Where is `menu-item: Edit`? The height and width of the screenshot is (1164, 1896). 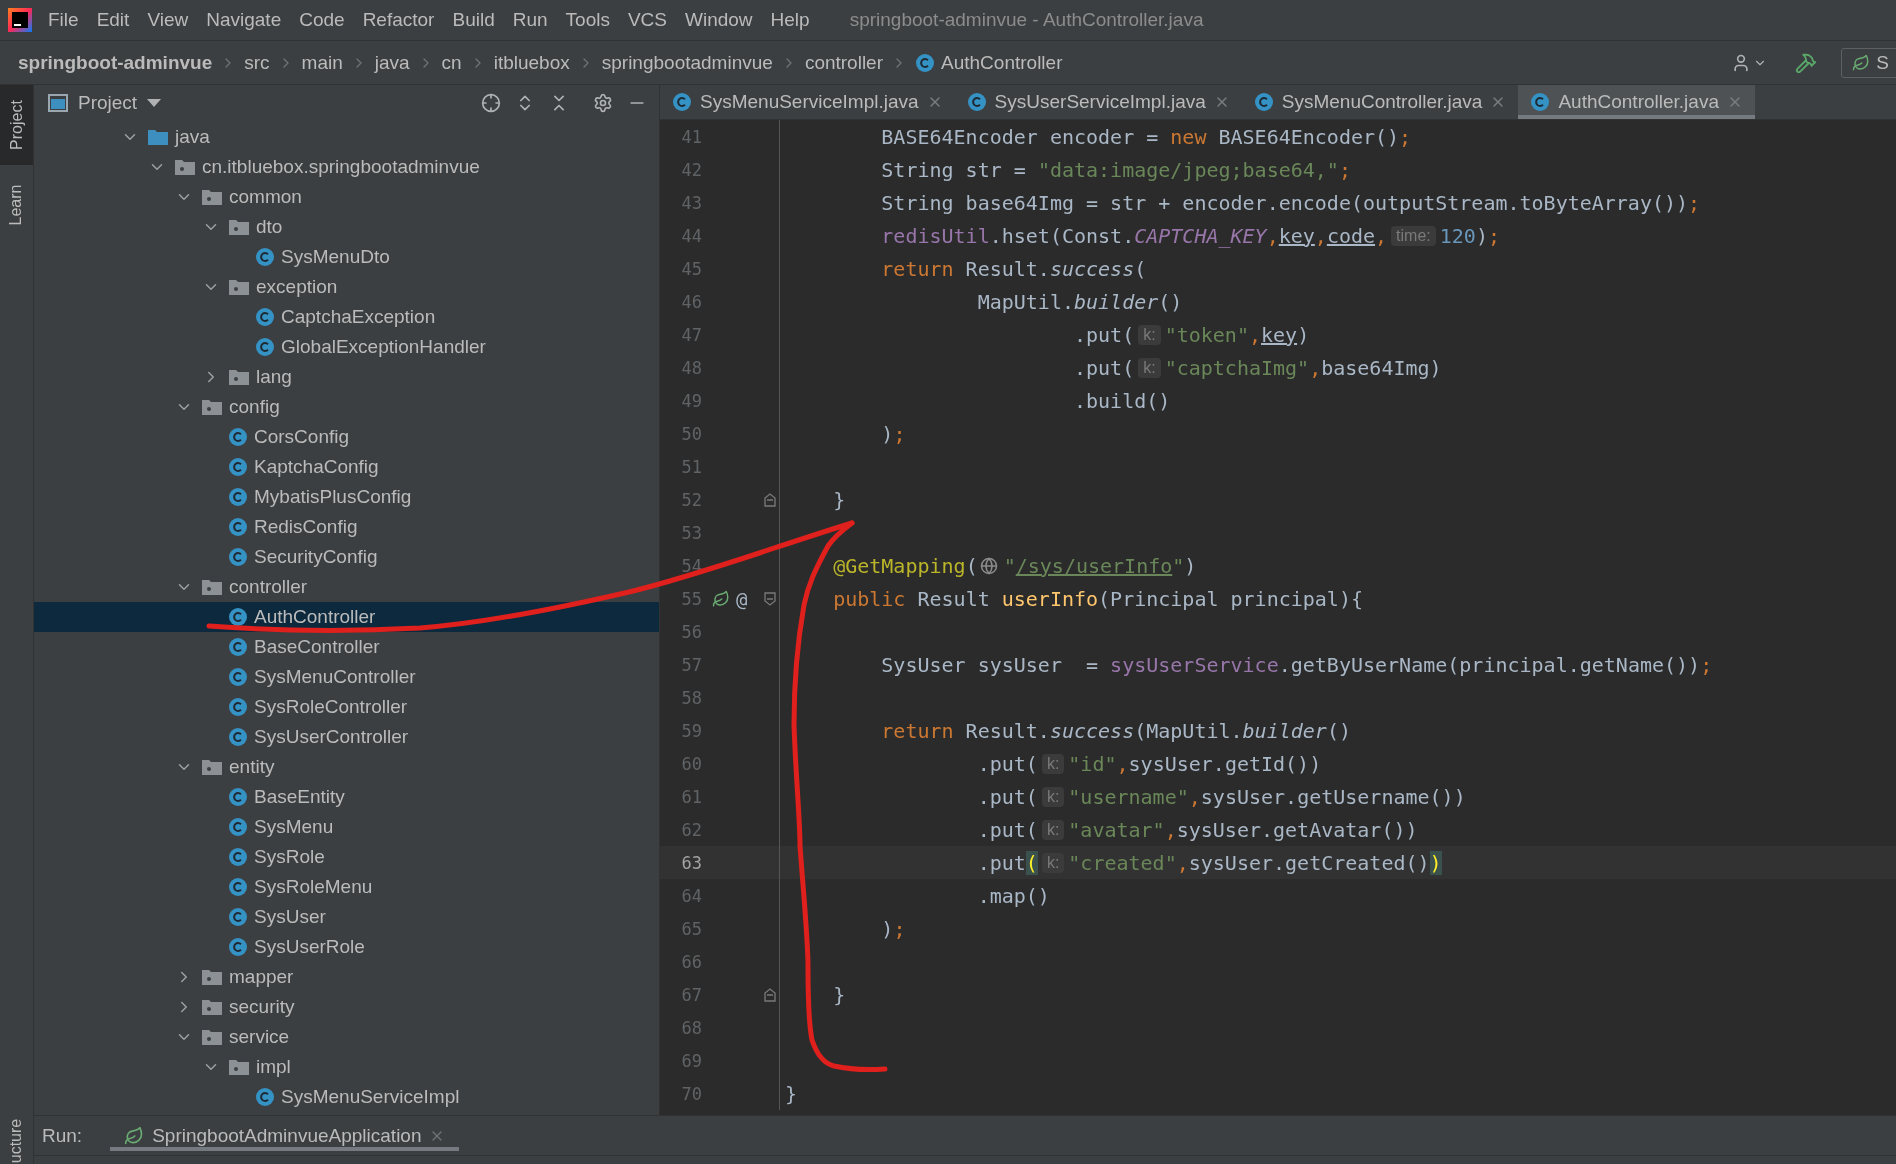
menu-item: Edit is located at coordinates (113, 20).